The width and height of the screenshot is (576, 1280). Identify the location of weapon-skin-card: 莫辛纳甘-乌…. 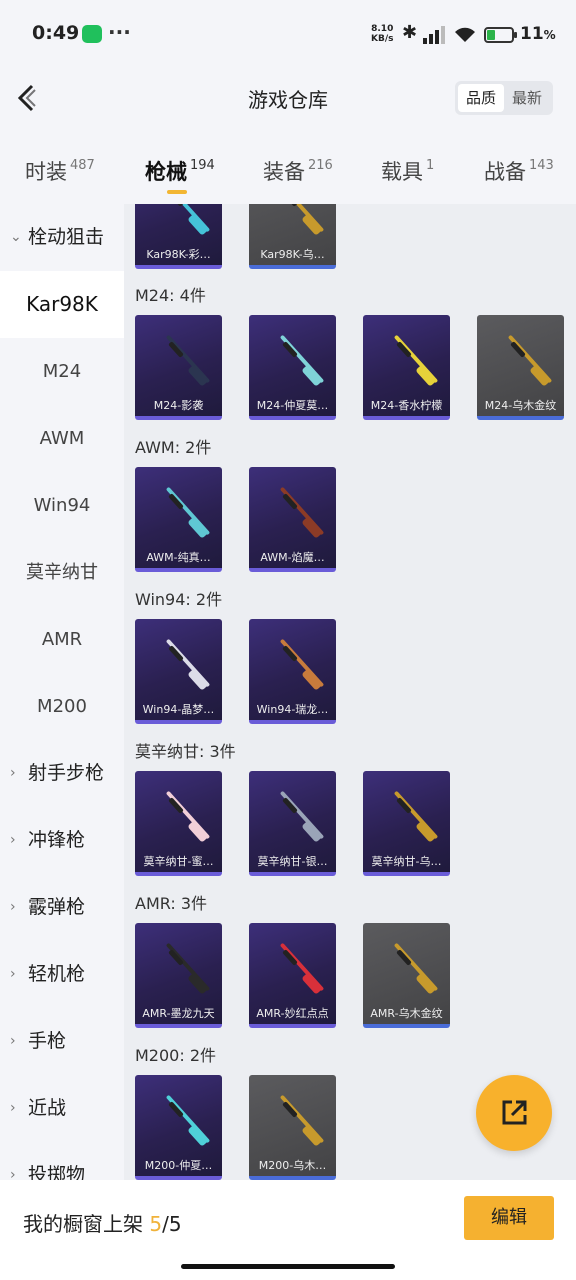
(406, 823).